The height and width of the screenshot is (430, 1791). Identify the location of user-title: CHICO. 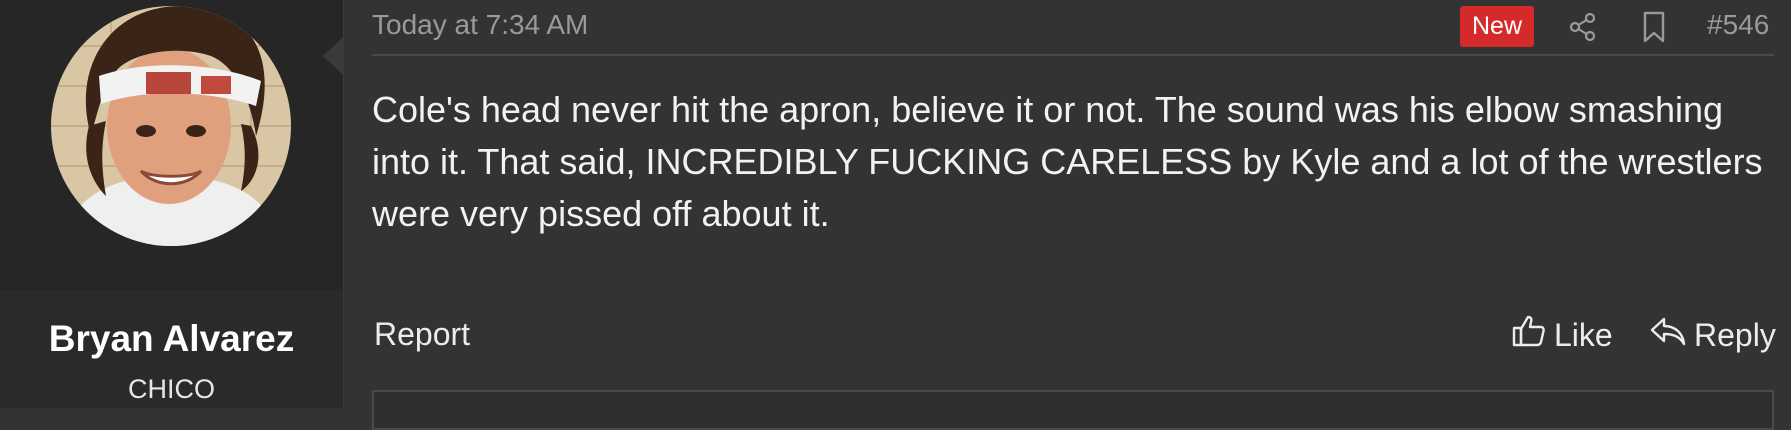
(171, 389).